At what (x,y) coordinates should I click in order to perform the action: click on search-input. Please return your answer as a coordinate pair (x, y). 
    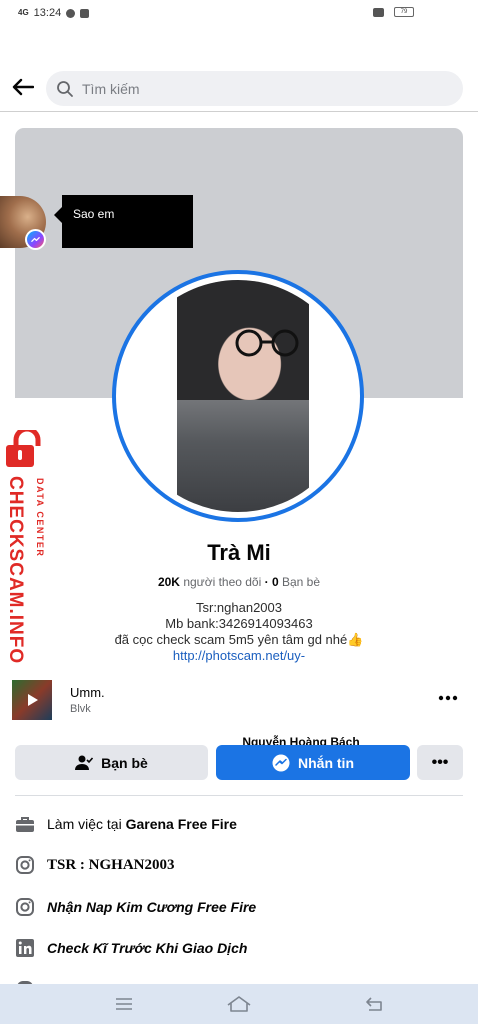
    Looking at the image, I should click on (252, 88).